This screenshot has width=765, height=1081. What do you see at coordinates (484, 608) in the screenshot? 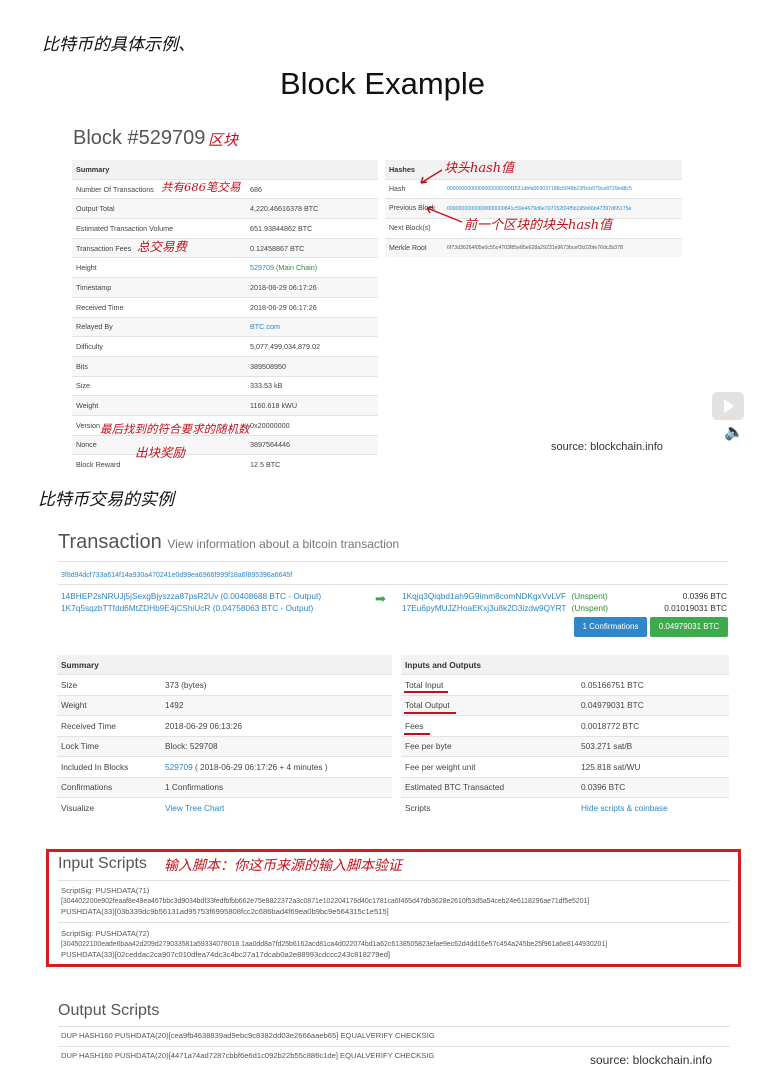
I see `output-address-link: 17Eu6pyMUJZHoaEKxj3u8k2D3izdw9QYRT` at bounding box center [484, 608].